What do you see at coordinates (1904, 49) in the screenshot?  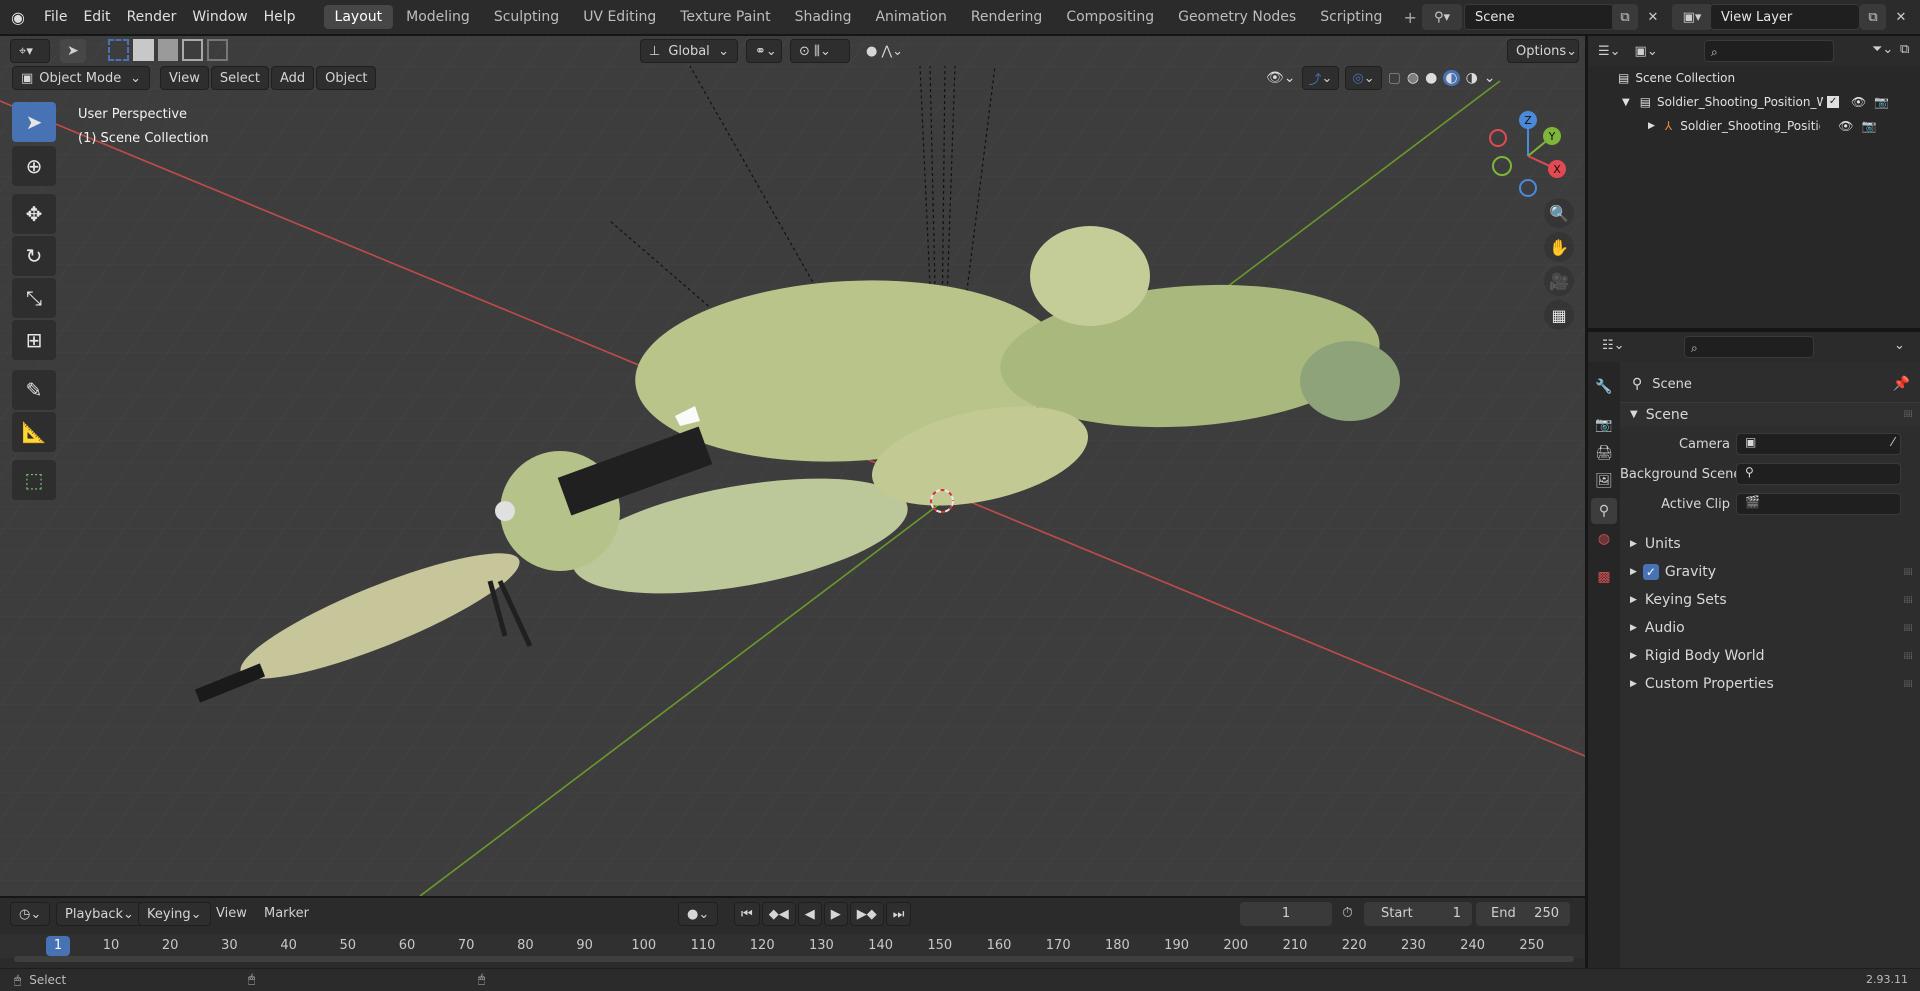 I see `new-collection-icon: ⧉` at bounding box center [1904, 49].